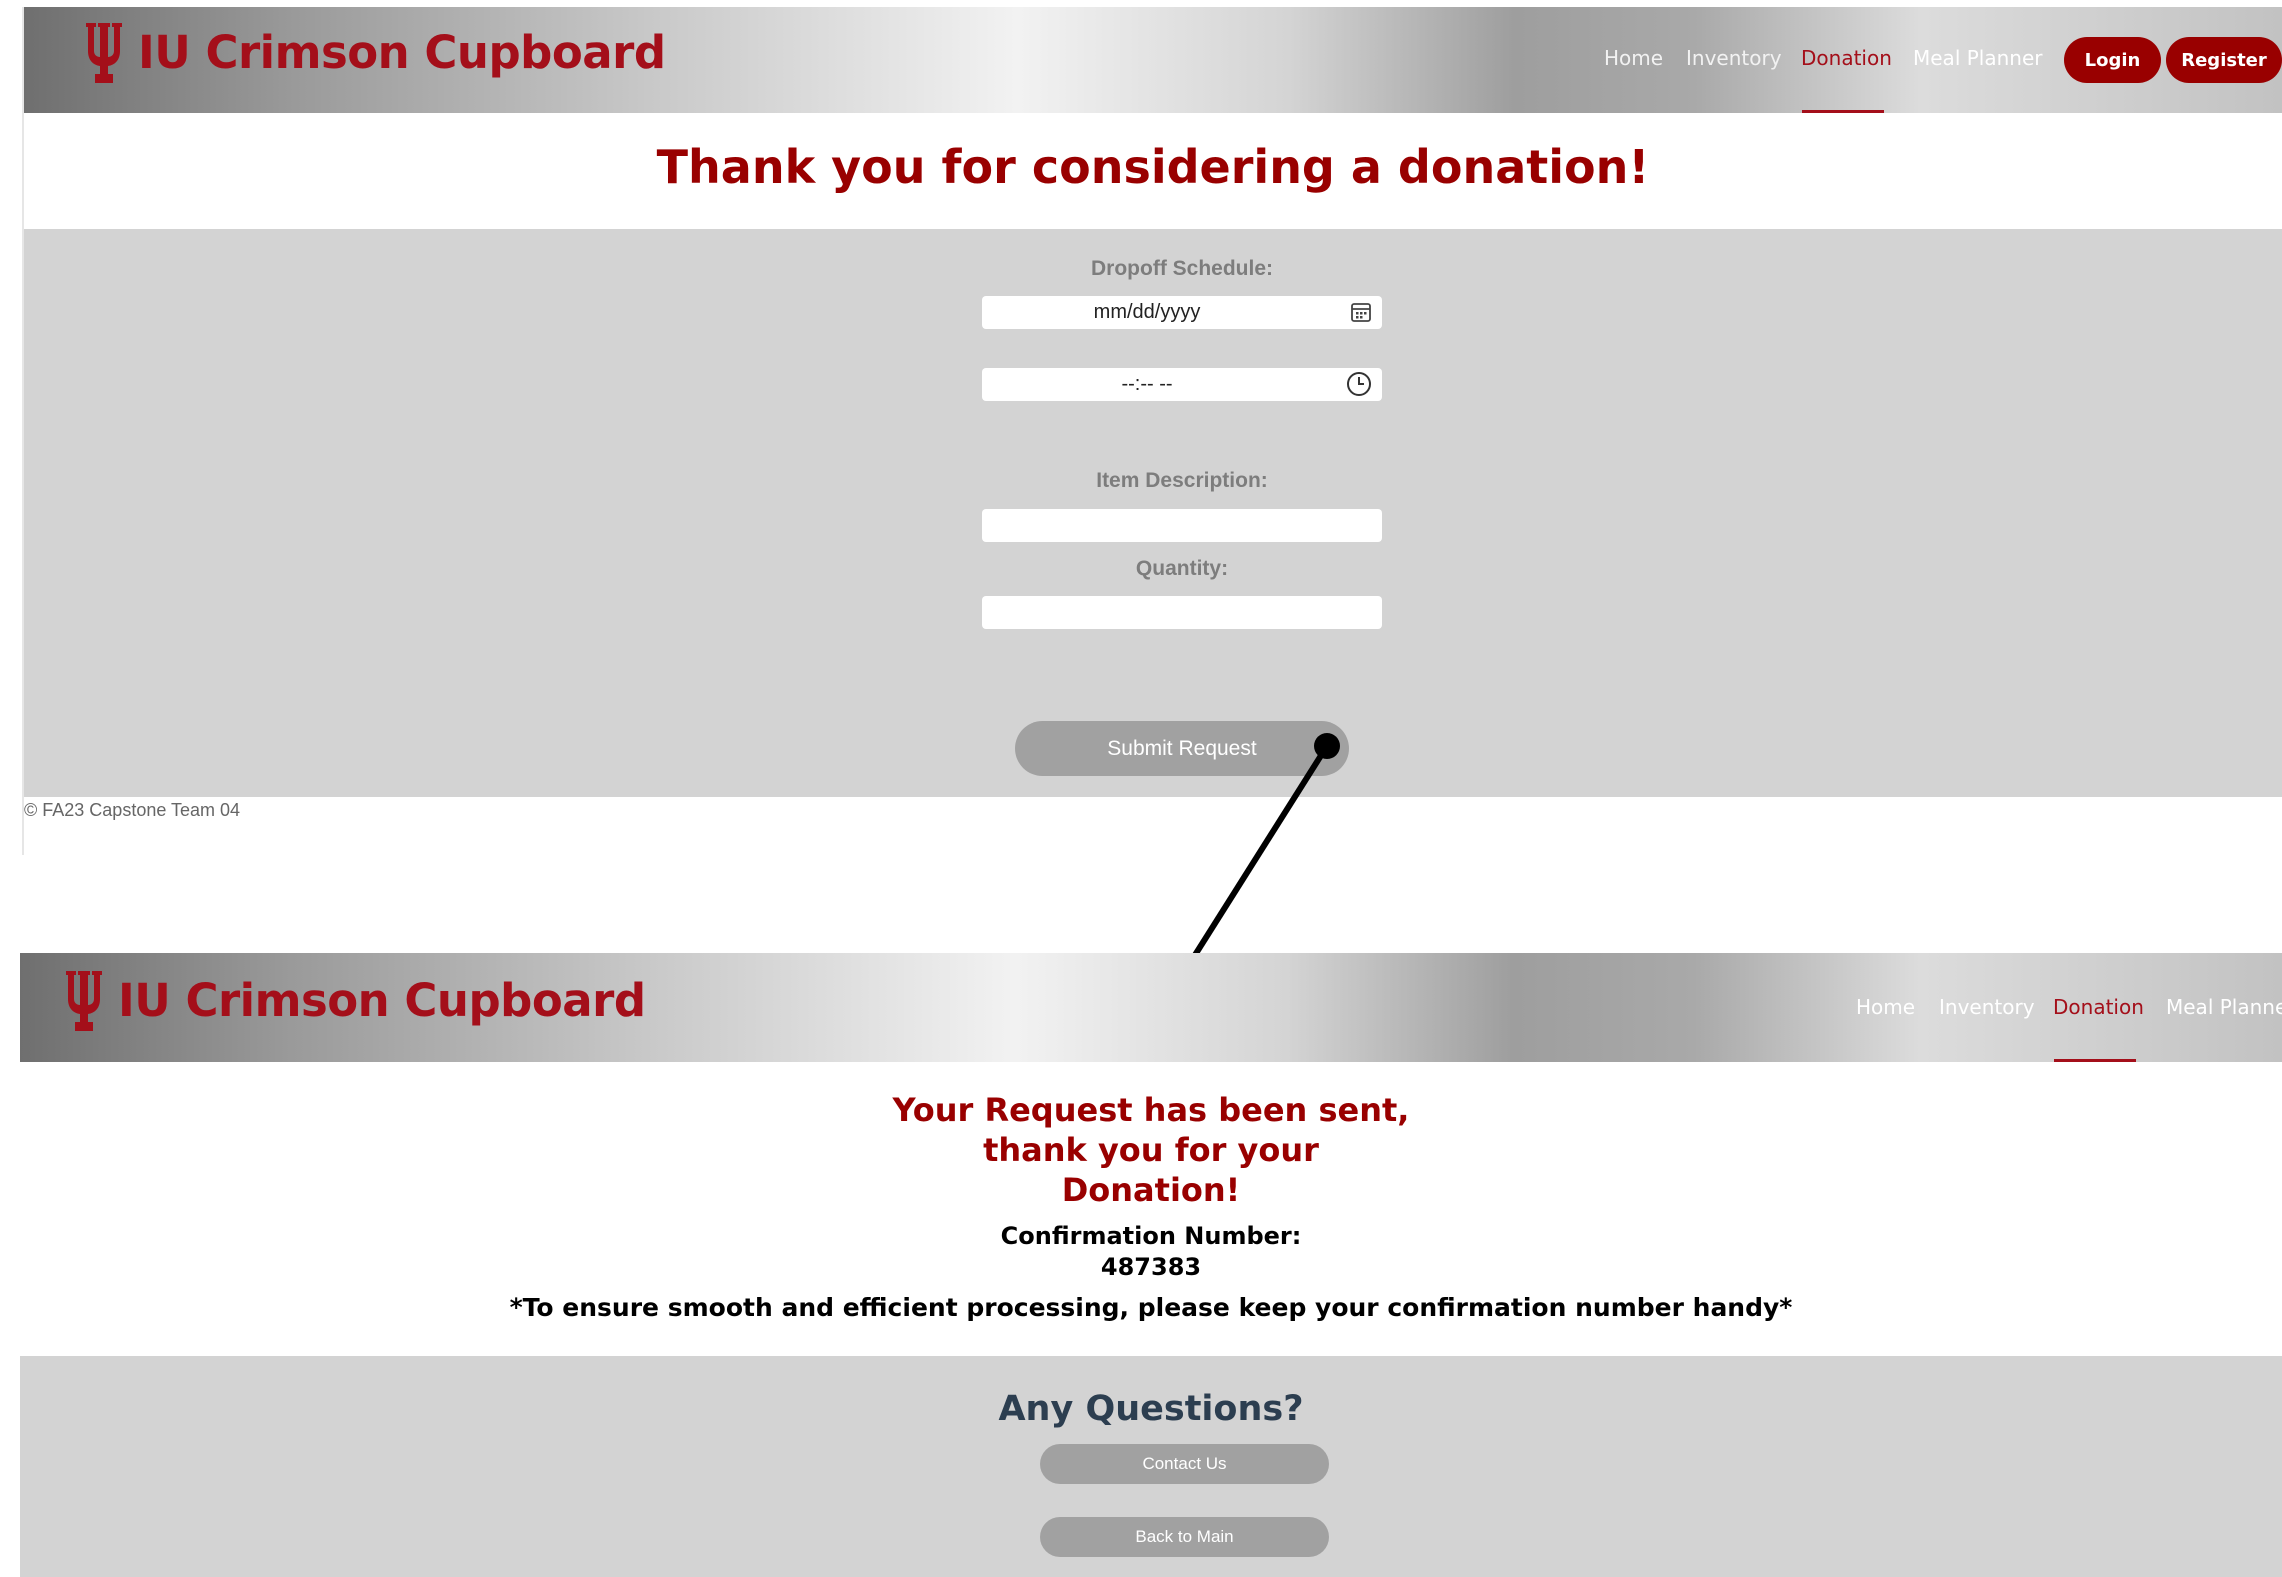 Image resolution: width=2282 pixels, height=1577 pixels. Describe the element at coordinates (1153, 167) in the screenshot. I see `donation-heading: Thank you for considering a donation!` at that location.